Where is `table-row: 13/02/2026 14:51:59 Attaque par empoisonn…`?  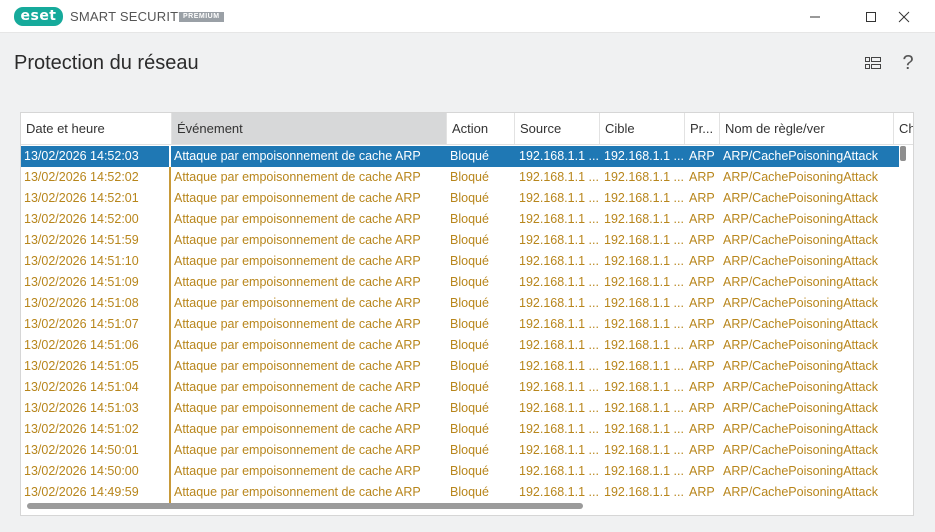
table-row: 13/02/2026 14:51:59 Attaque par empoisonn… is located at coordinates (460, 240).